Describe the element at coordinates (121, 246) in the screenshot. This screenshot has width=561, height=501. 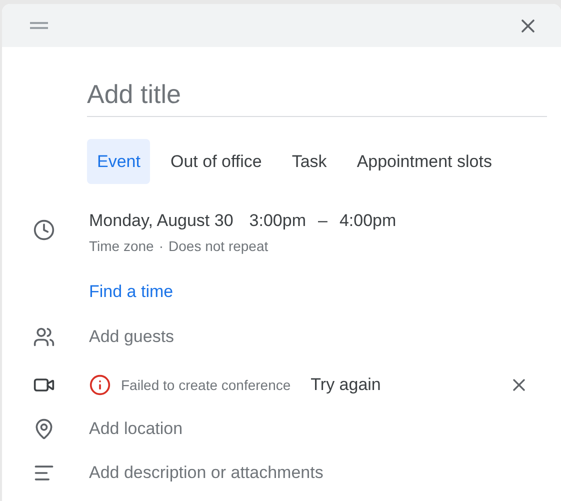
I see `time-zone-link: Time zone` at that location.